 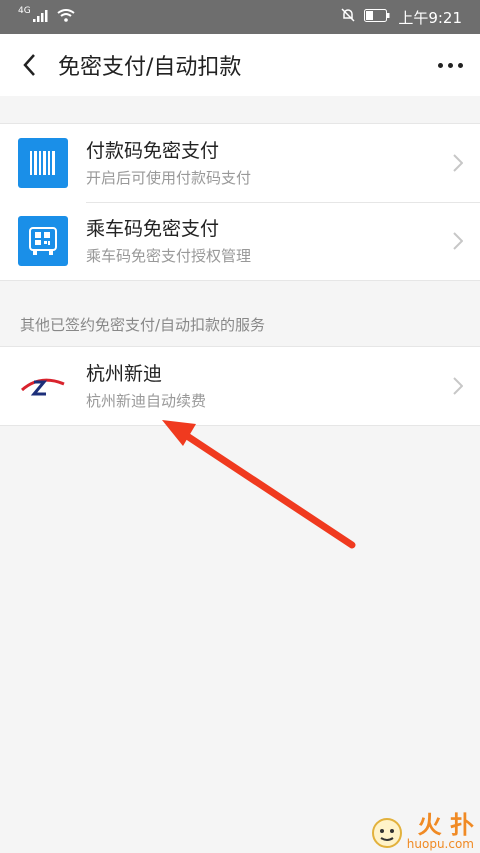 What do you see at coordinates (445, 825) in the screenshot?
I see `watermark-title: 火 扑` at bounding box center [445, 825].